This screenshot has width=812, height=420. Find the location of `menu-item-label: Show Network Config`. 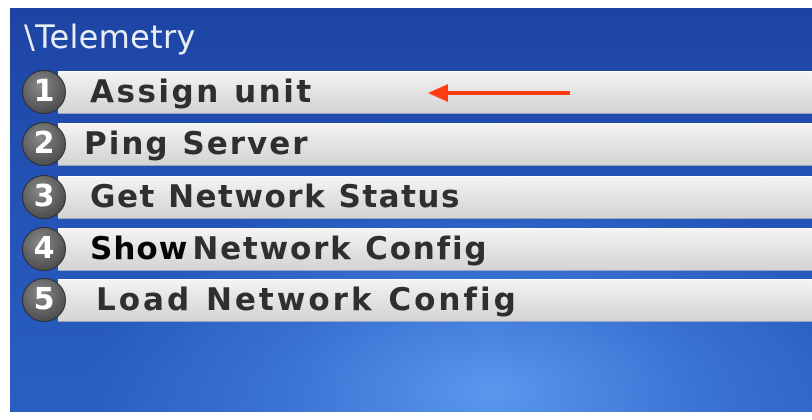

menu-item-label: Show Network Config is located at coordinates (289, 249).